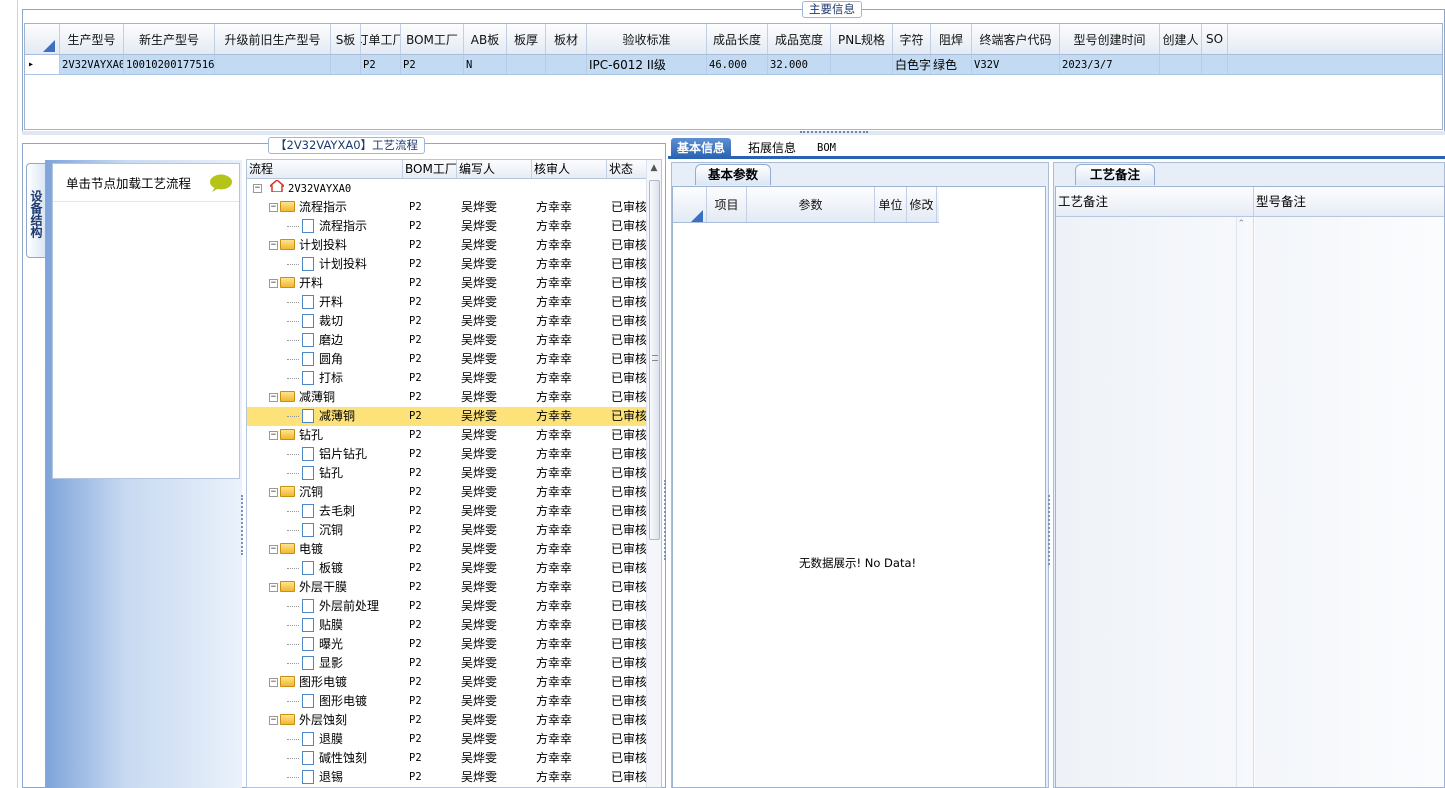 The image size is (1445, 788). What do you see at coordinates (654, 360) in the screenshot?
I see `scroll-thumb` at bounding box center [654, 360].